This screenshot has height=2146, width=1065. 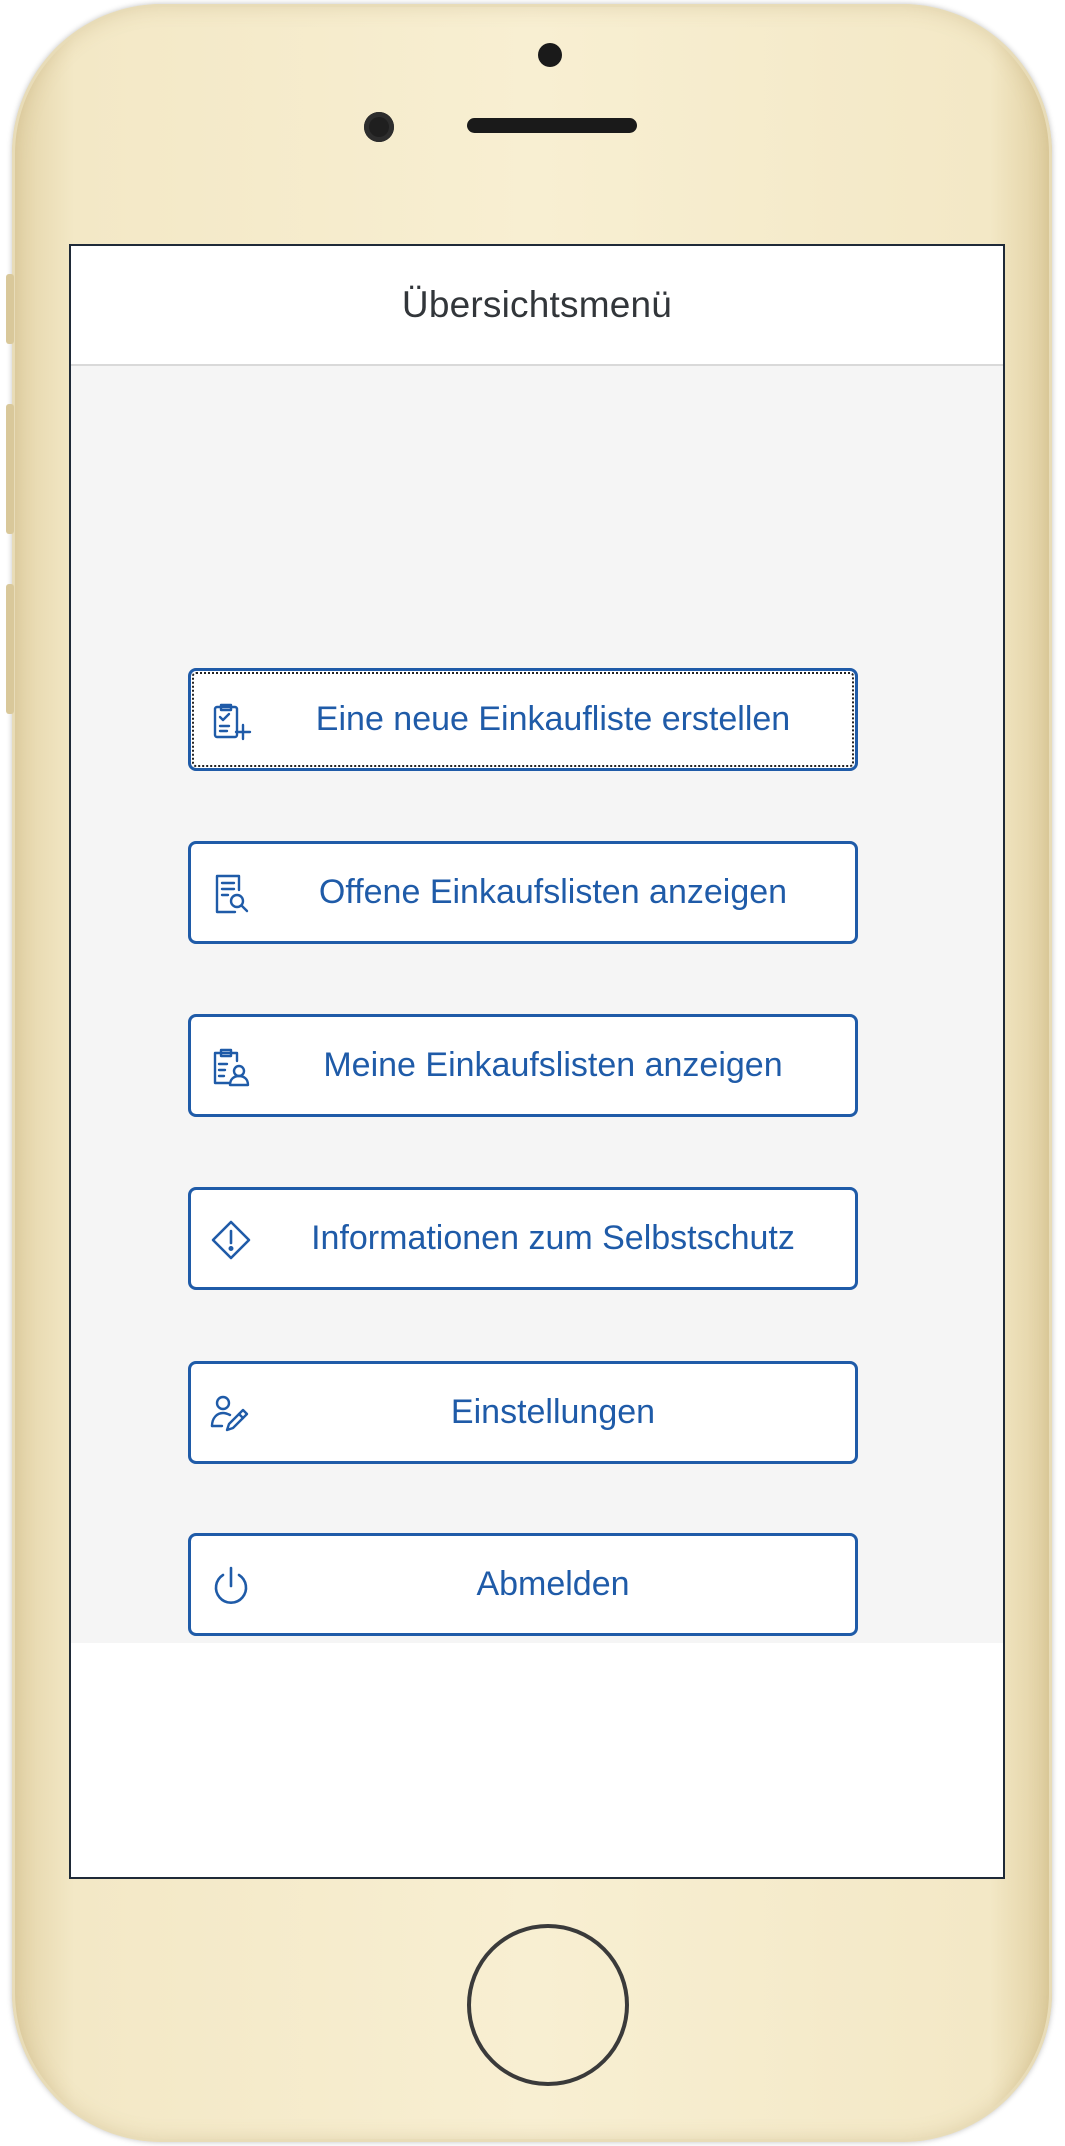 I want to click on volume-up-button, so click(x=10, y=469).